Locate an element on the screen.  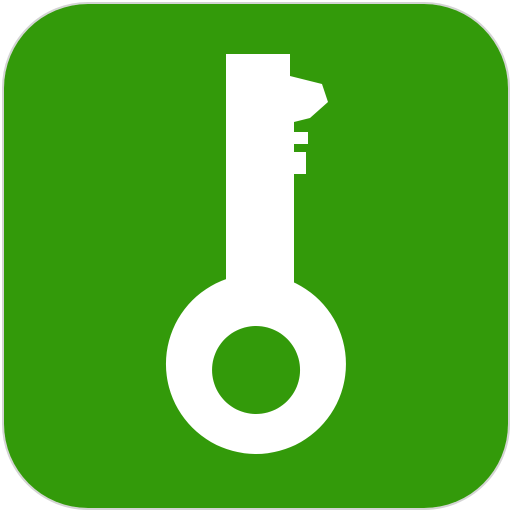
key-bow is located at coordinates (255, 364).